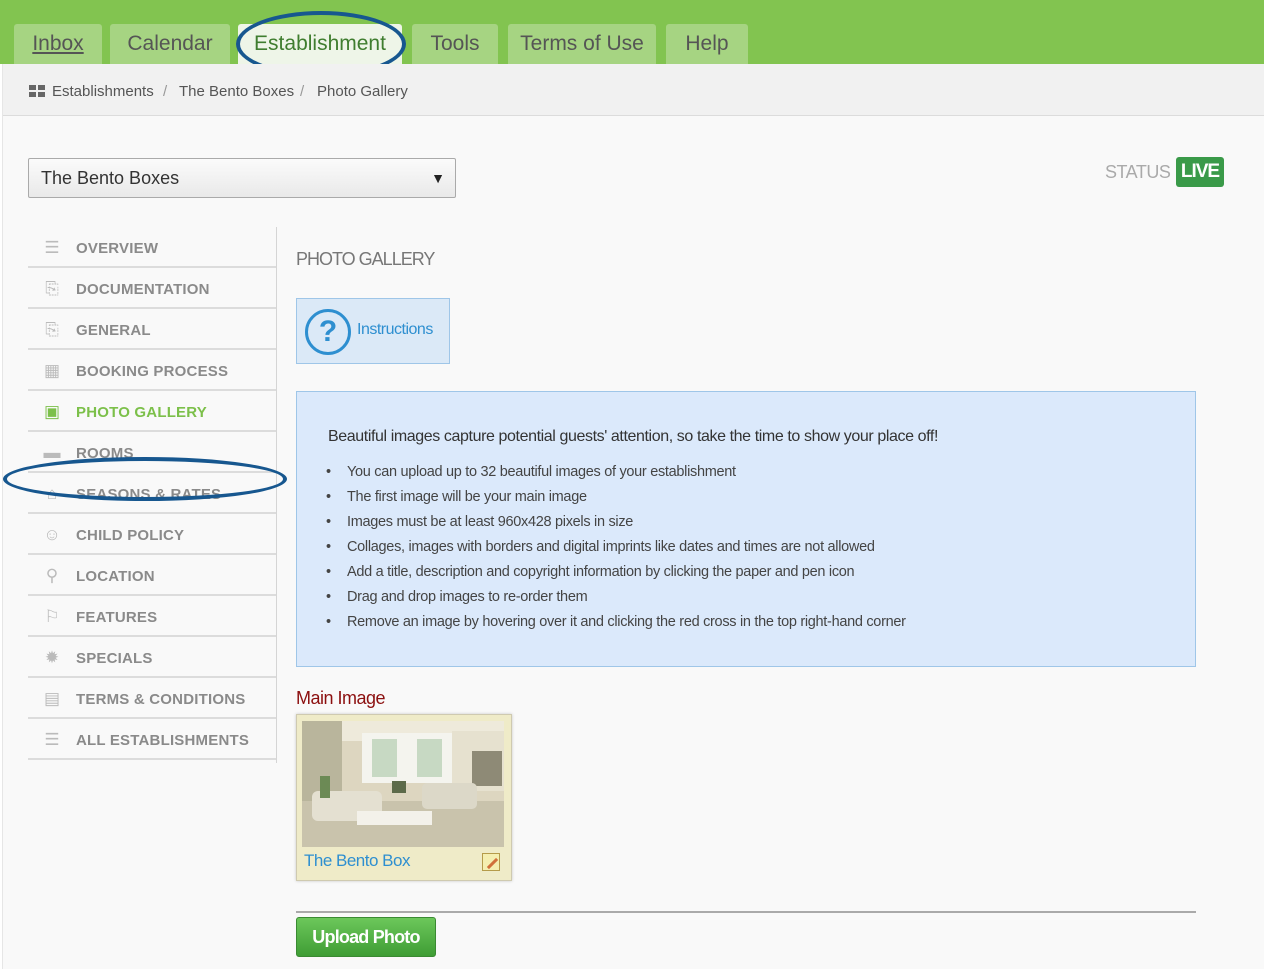  Describe the element at coordinates (582, 44) in the screenshot. I see `tab-terms-of-use: Terms of Use` at that location.